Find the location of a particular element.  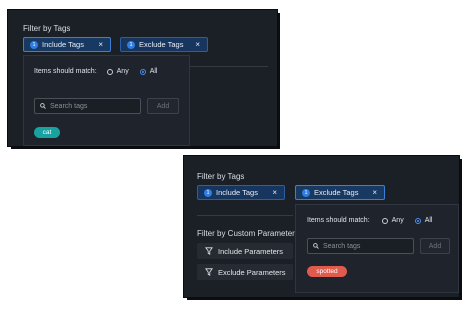

tag-pill: cat is located at coordinates (47, 132).